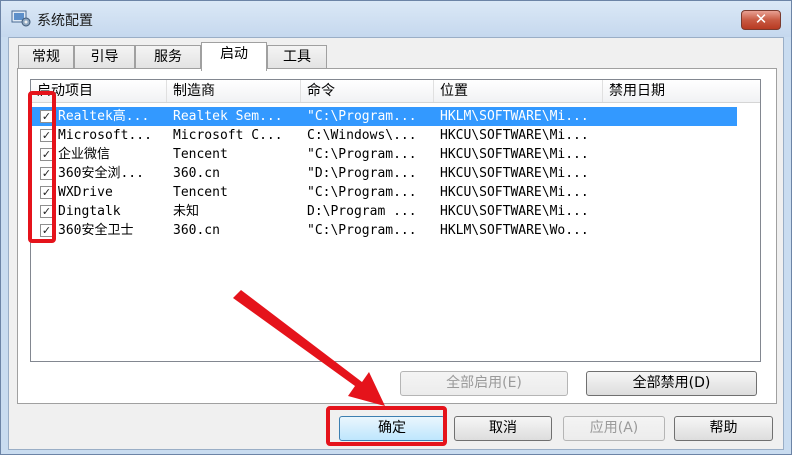  Describe the element at coordinates (84, 154) in the screenshot. I see `item-name: 企业微信` at that location.